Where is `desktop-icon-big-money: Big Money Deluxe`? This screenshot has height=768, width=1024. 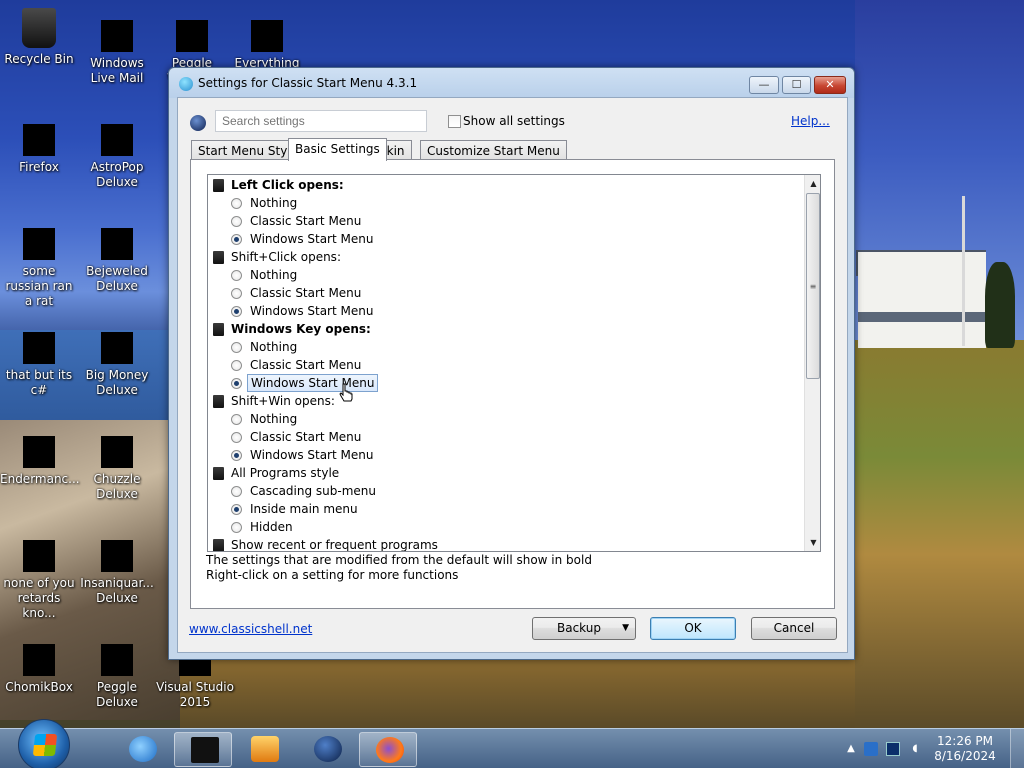 desktop-icon-big-money: Big Money Deluxe is located at coordinates (117, 365).